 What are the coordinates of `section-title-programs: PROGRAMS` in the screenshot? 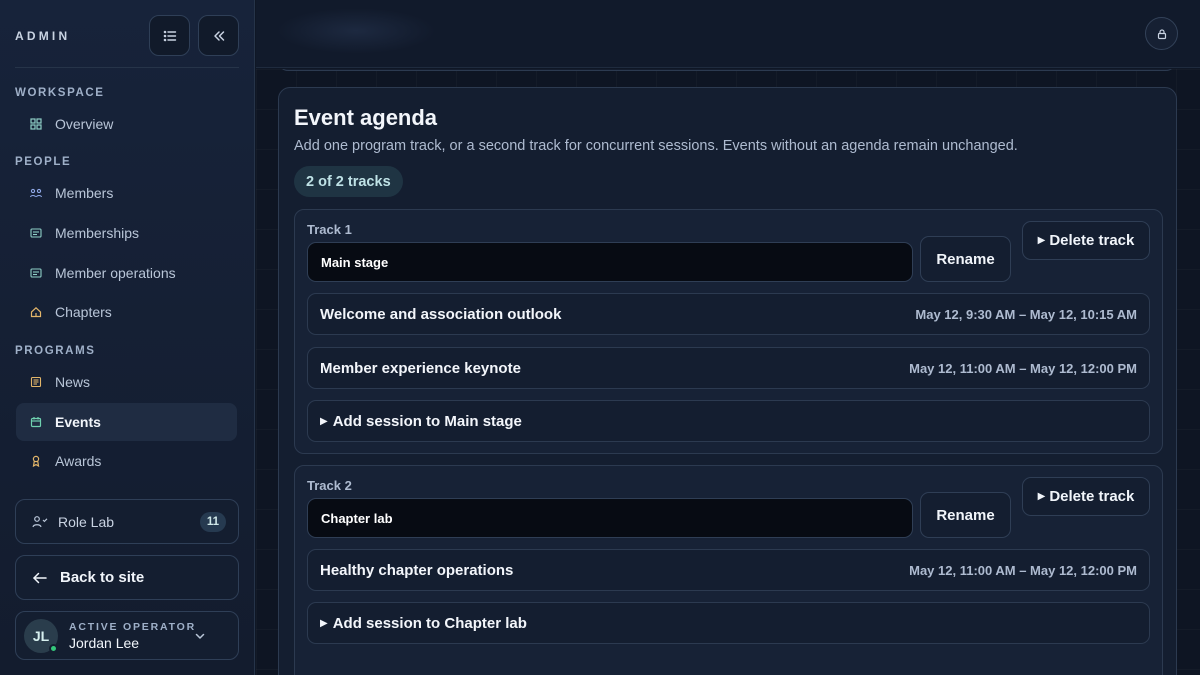 It's located at (55, 351).